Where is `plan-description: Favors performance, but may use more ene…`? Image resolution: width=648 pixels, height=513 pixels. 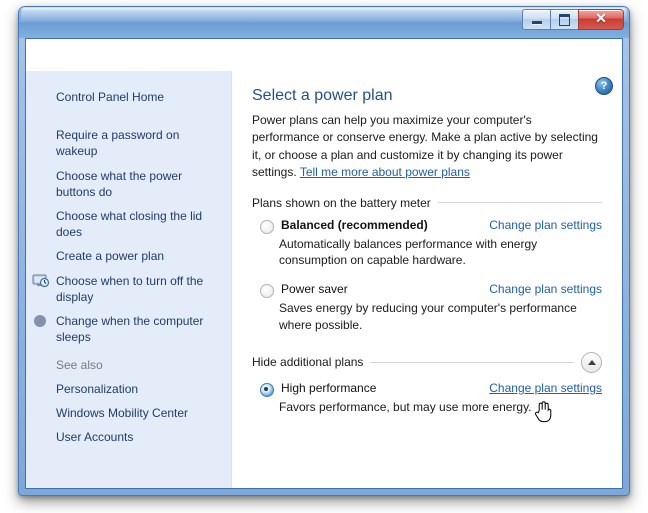 plan-description: Favors performance, but may use more ene… is located at coordinates (405, 406).